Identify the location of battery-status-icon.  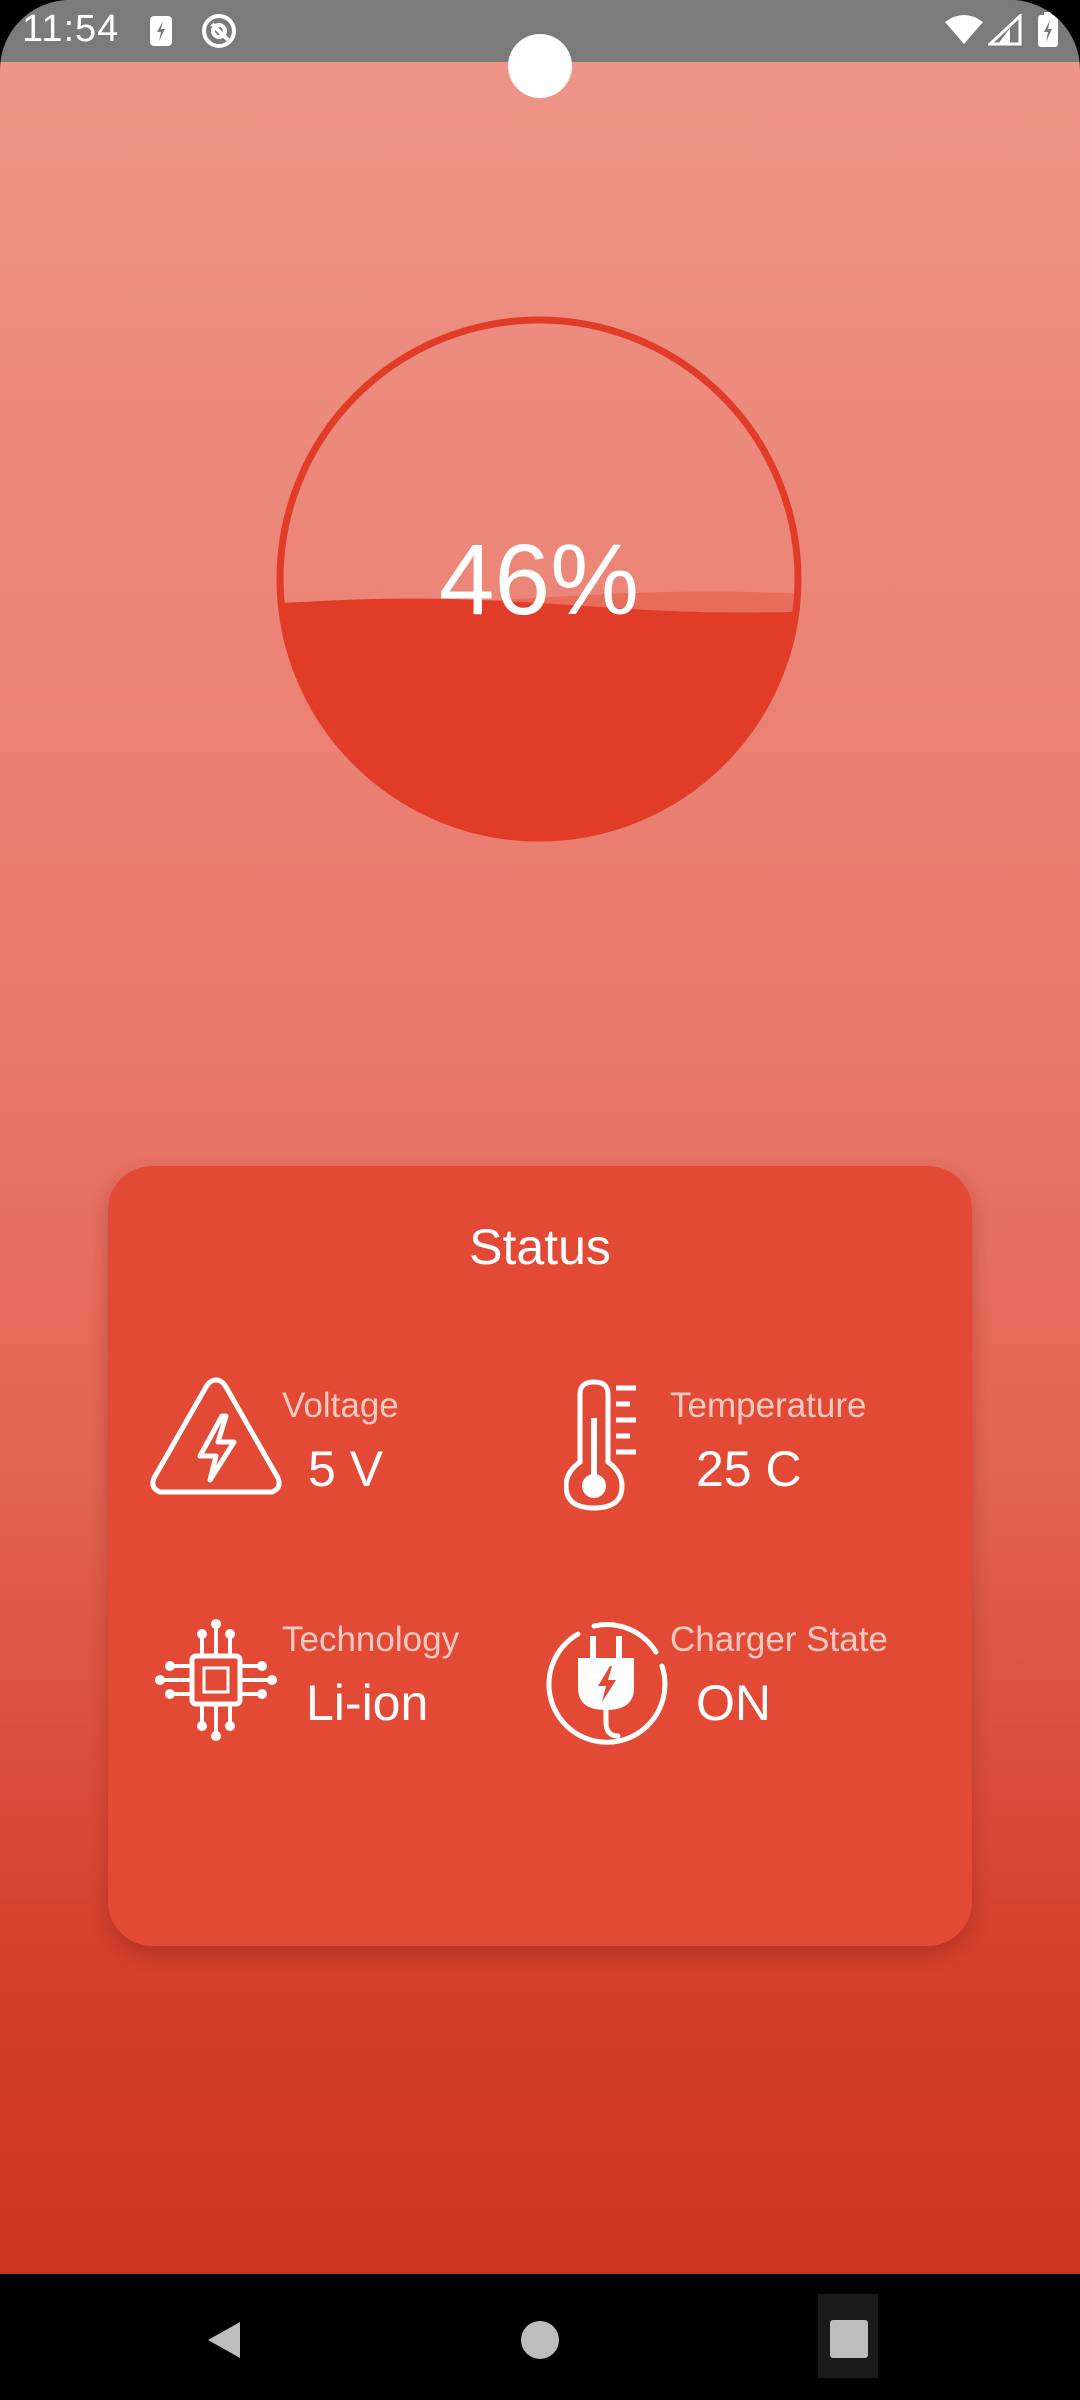
(1048, 32).